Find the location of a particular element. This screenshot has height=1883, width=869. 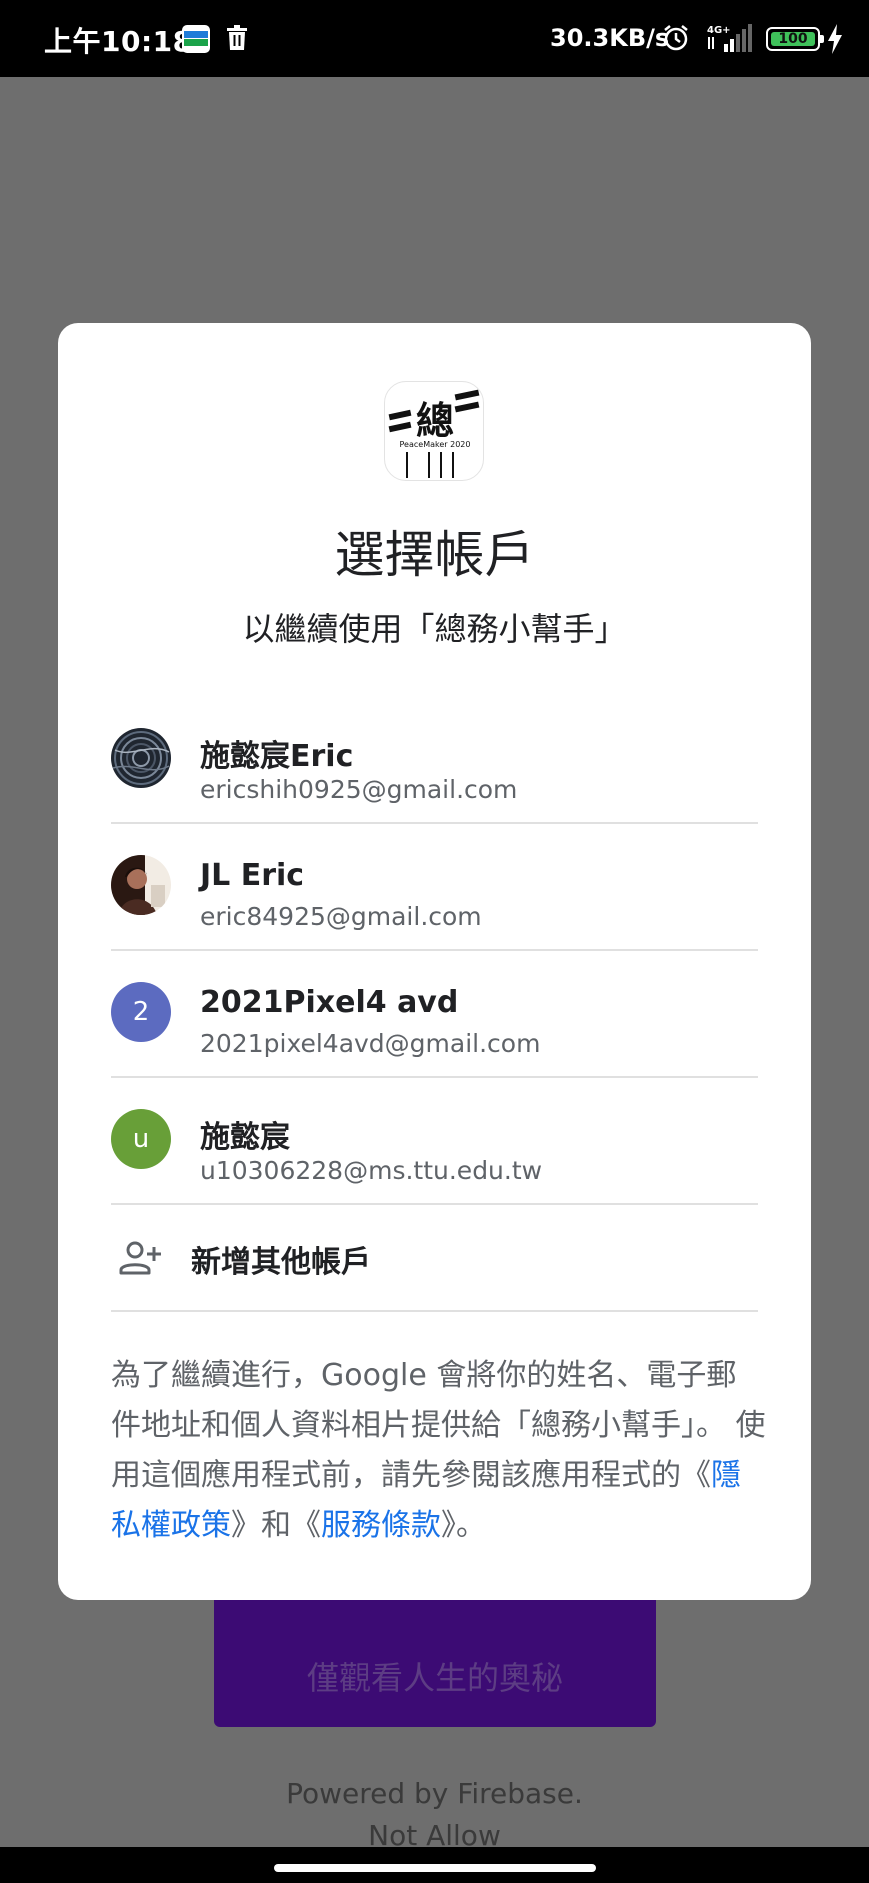

app-logo: 總 PeaceMaker 2020 is located at coordinates (434, 431).